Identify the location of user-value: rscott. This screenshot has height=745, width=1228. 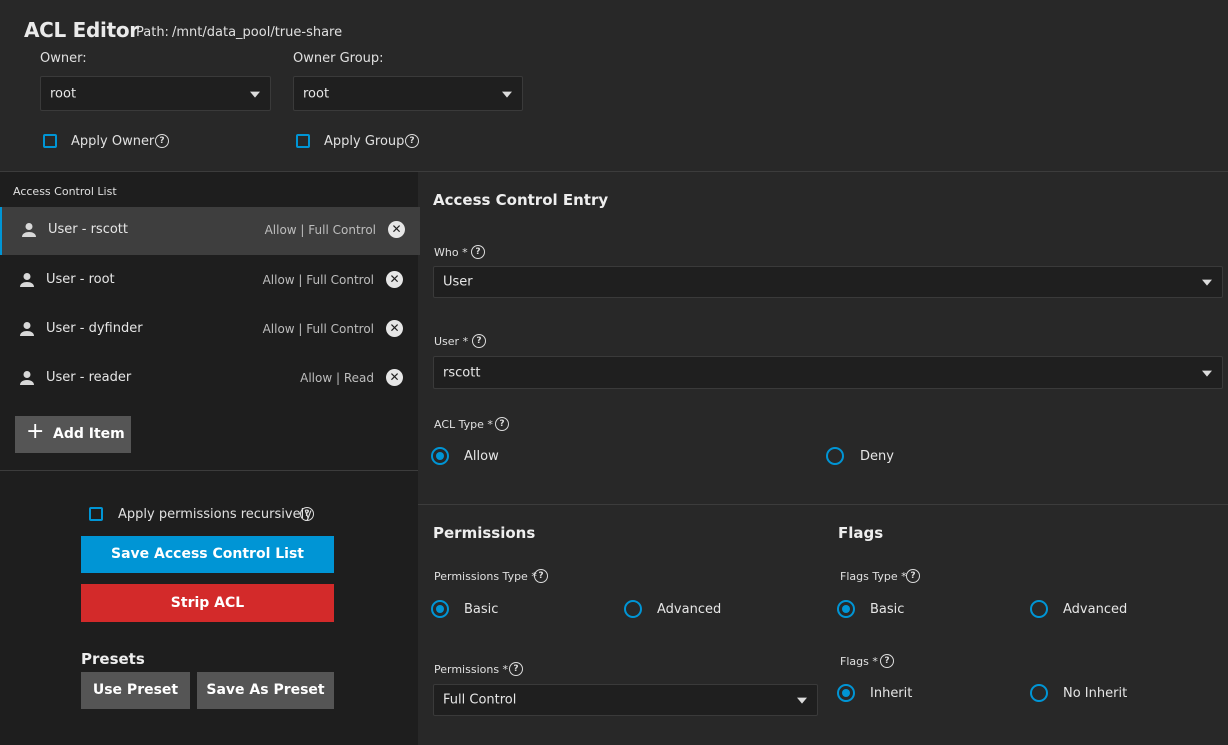
(462, 372).